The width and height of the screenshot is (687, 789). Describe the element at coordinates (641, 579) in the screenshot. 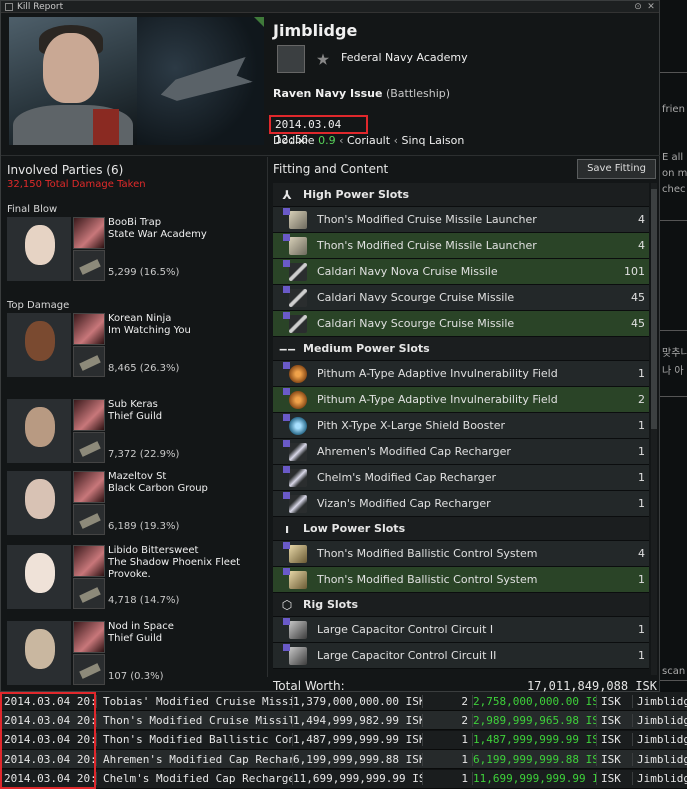

I see `item-quantity: 1` at that location.